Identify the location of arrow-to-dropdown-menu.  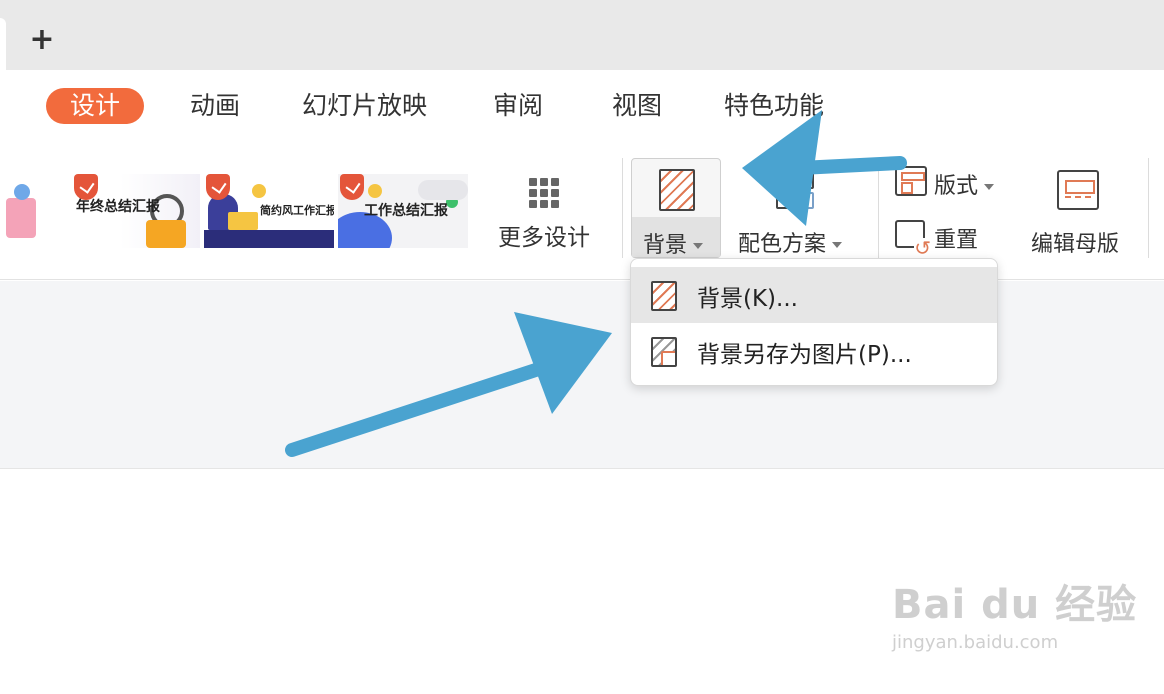
(448, 384).